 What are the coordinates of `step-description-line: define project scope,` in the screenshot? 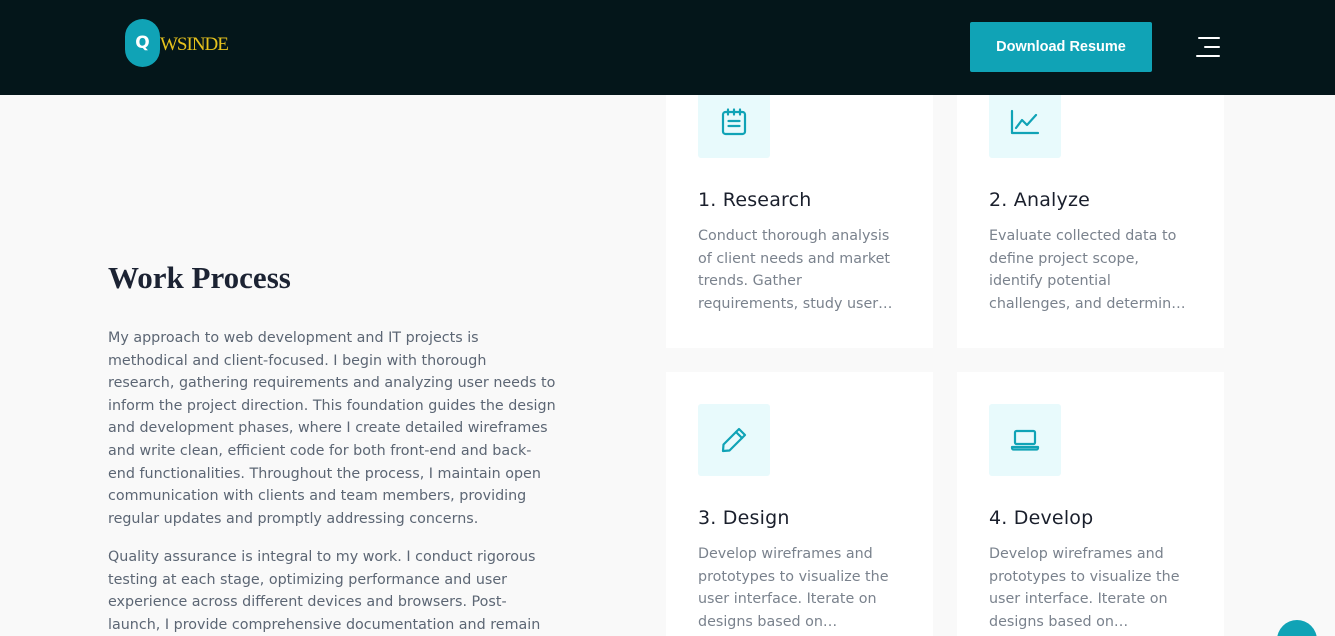 It's located at (1064, 258).